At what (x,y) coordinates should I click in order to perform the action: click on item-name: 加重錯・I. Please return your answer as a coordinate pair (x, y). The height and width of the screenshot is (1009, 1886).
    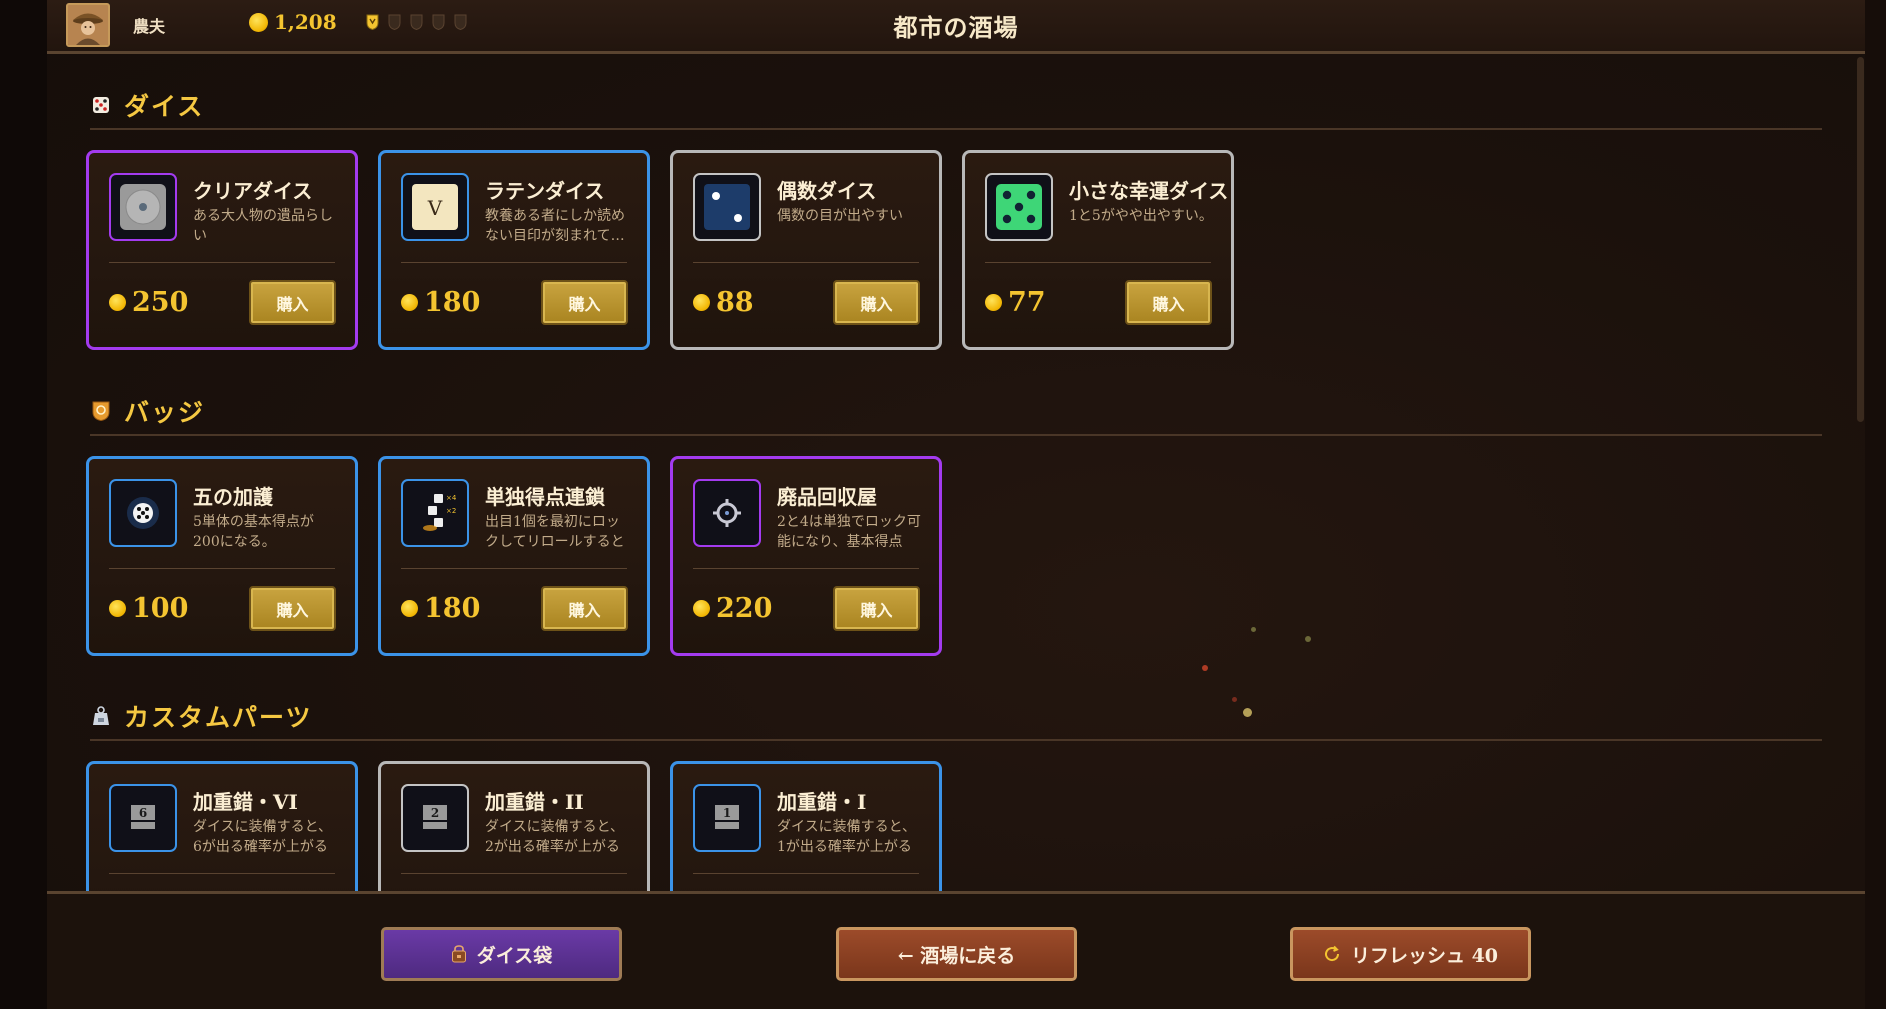
    Looking at the image, I should click on (822, 802).